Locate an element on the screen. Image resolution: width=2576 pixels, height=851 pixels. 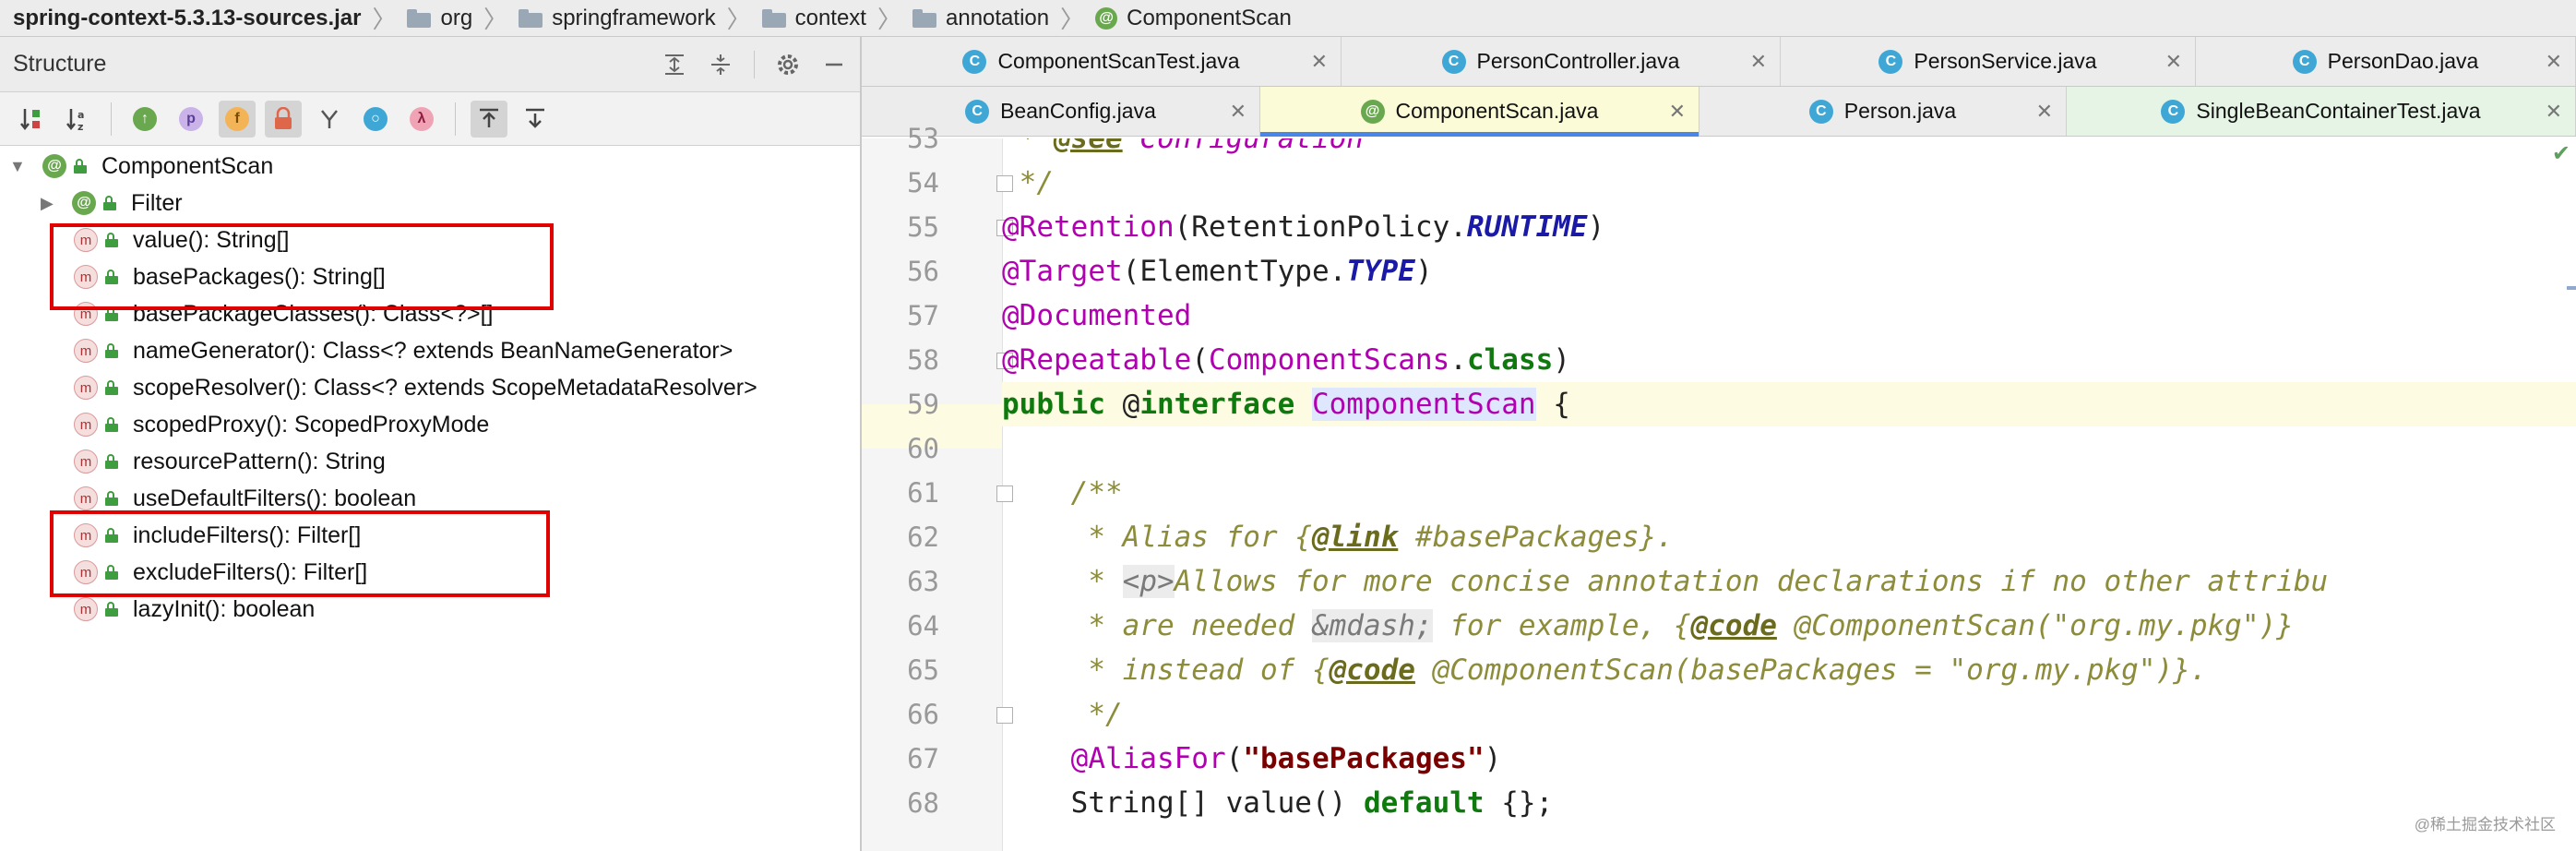
property-icon-glyph: p is located at coordinates (191, 119).